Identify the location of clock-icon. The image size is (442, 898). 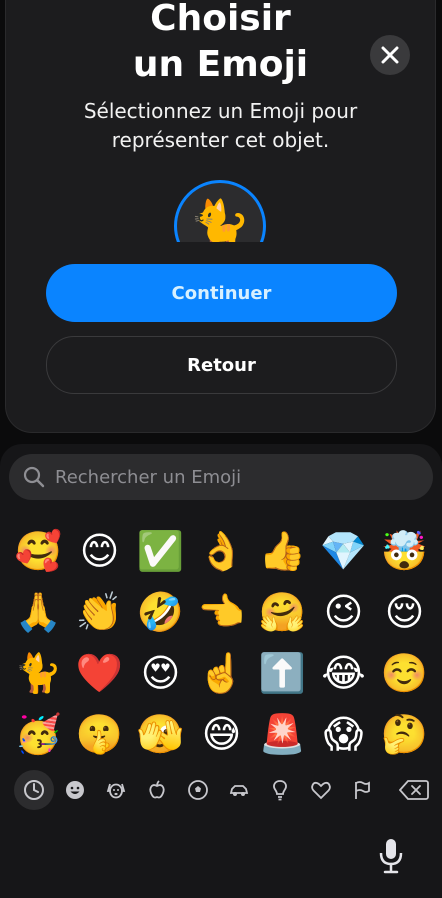
(34, 790).